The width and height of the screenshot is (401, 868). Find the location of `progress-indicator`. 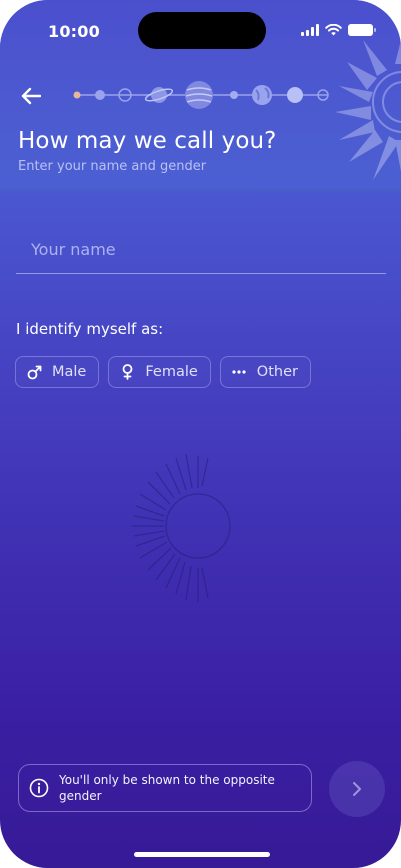

progress-indicator is located at coordinates (201, 95).